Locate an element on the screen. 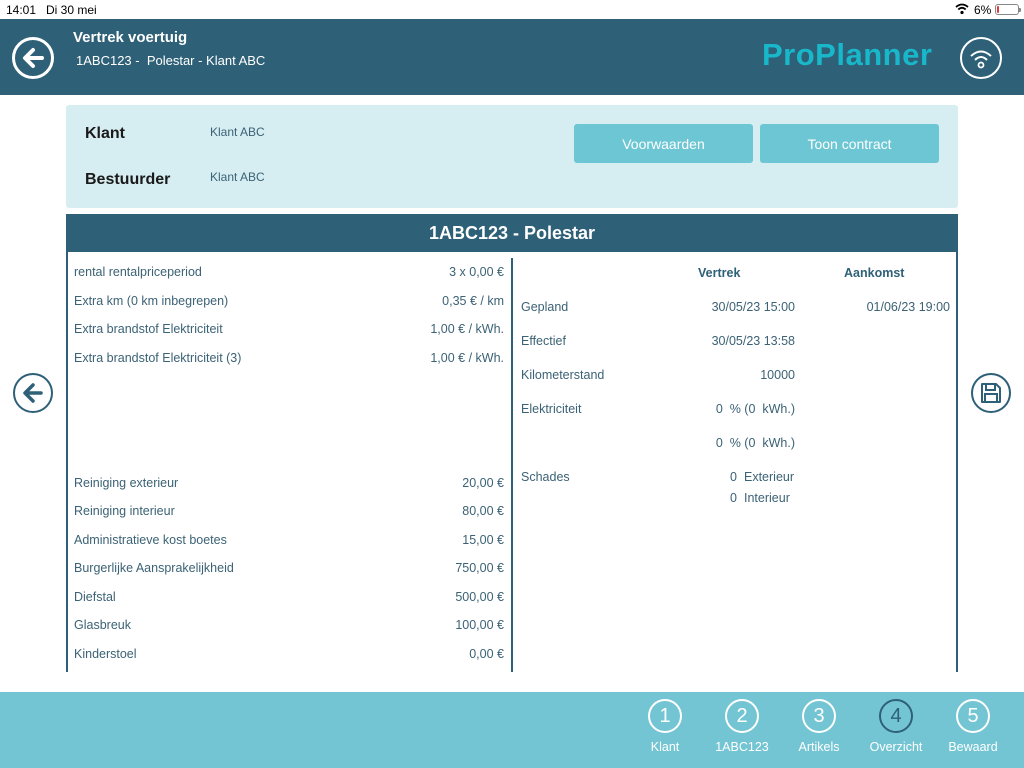 This screenshot has width=1024, height=768. battery-icon is located at coordinates (1008, 9).